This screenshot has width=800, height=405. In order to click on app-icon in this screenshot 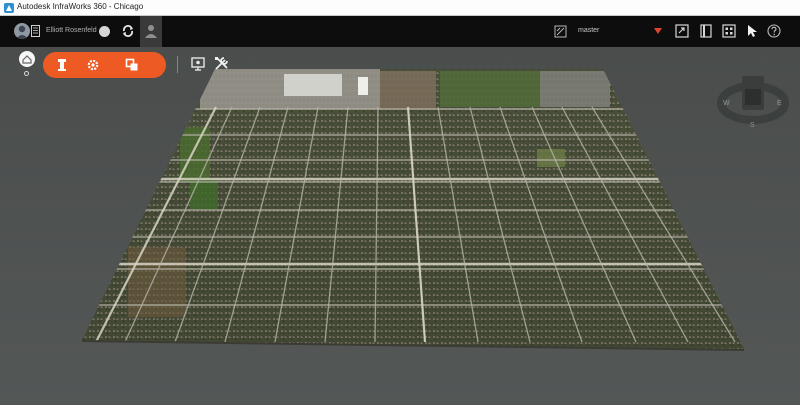, I will do `click(9, 8)`.